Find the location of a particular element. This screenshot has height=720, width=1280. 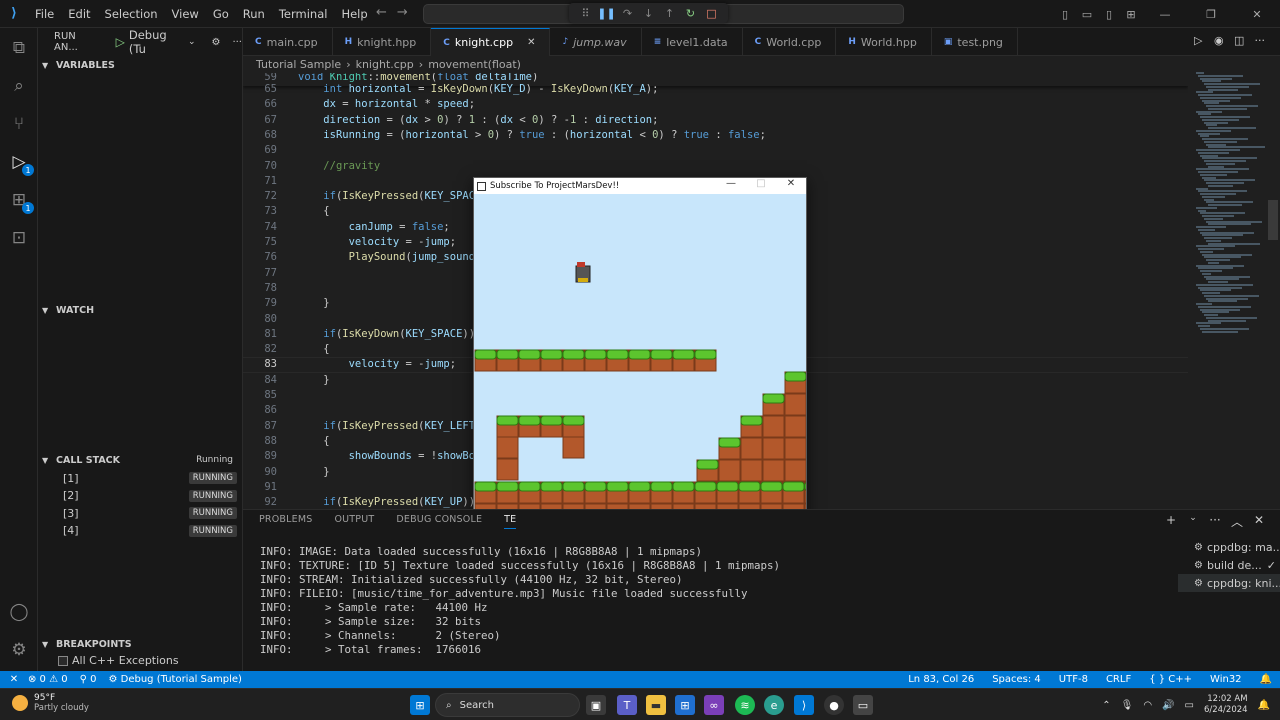

breadcrumb-item: movement(float) is located at coordinates (474, 64).